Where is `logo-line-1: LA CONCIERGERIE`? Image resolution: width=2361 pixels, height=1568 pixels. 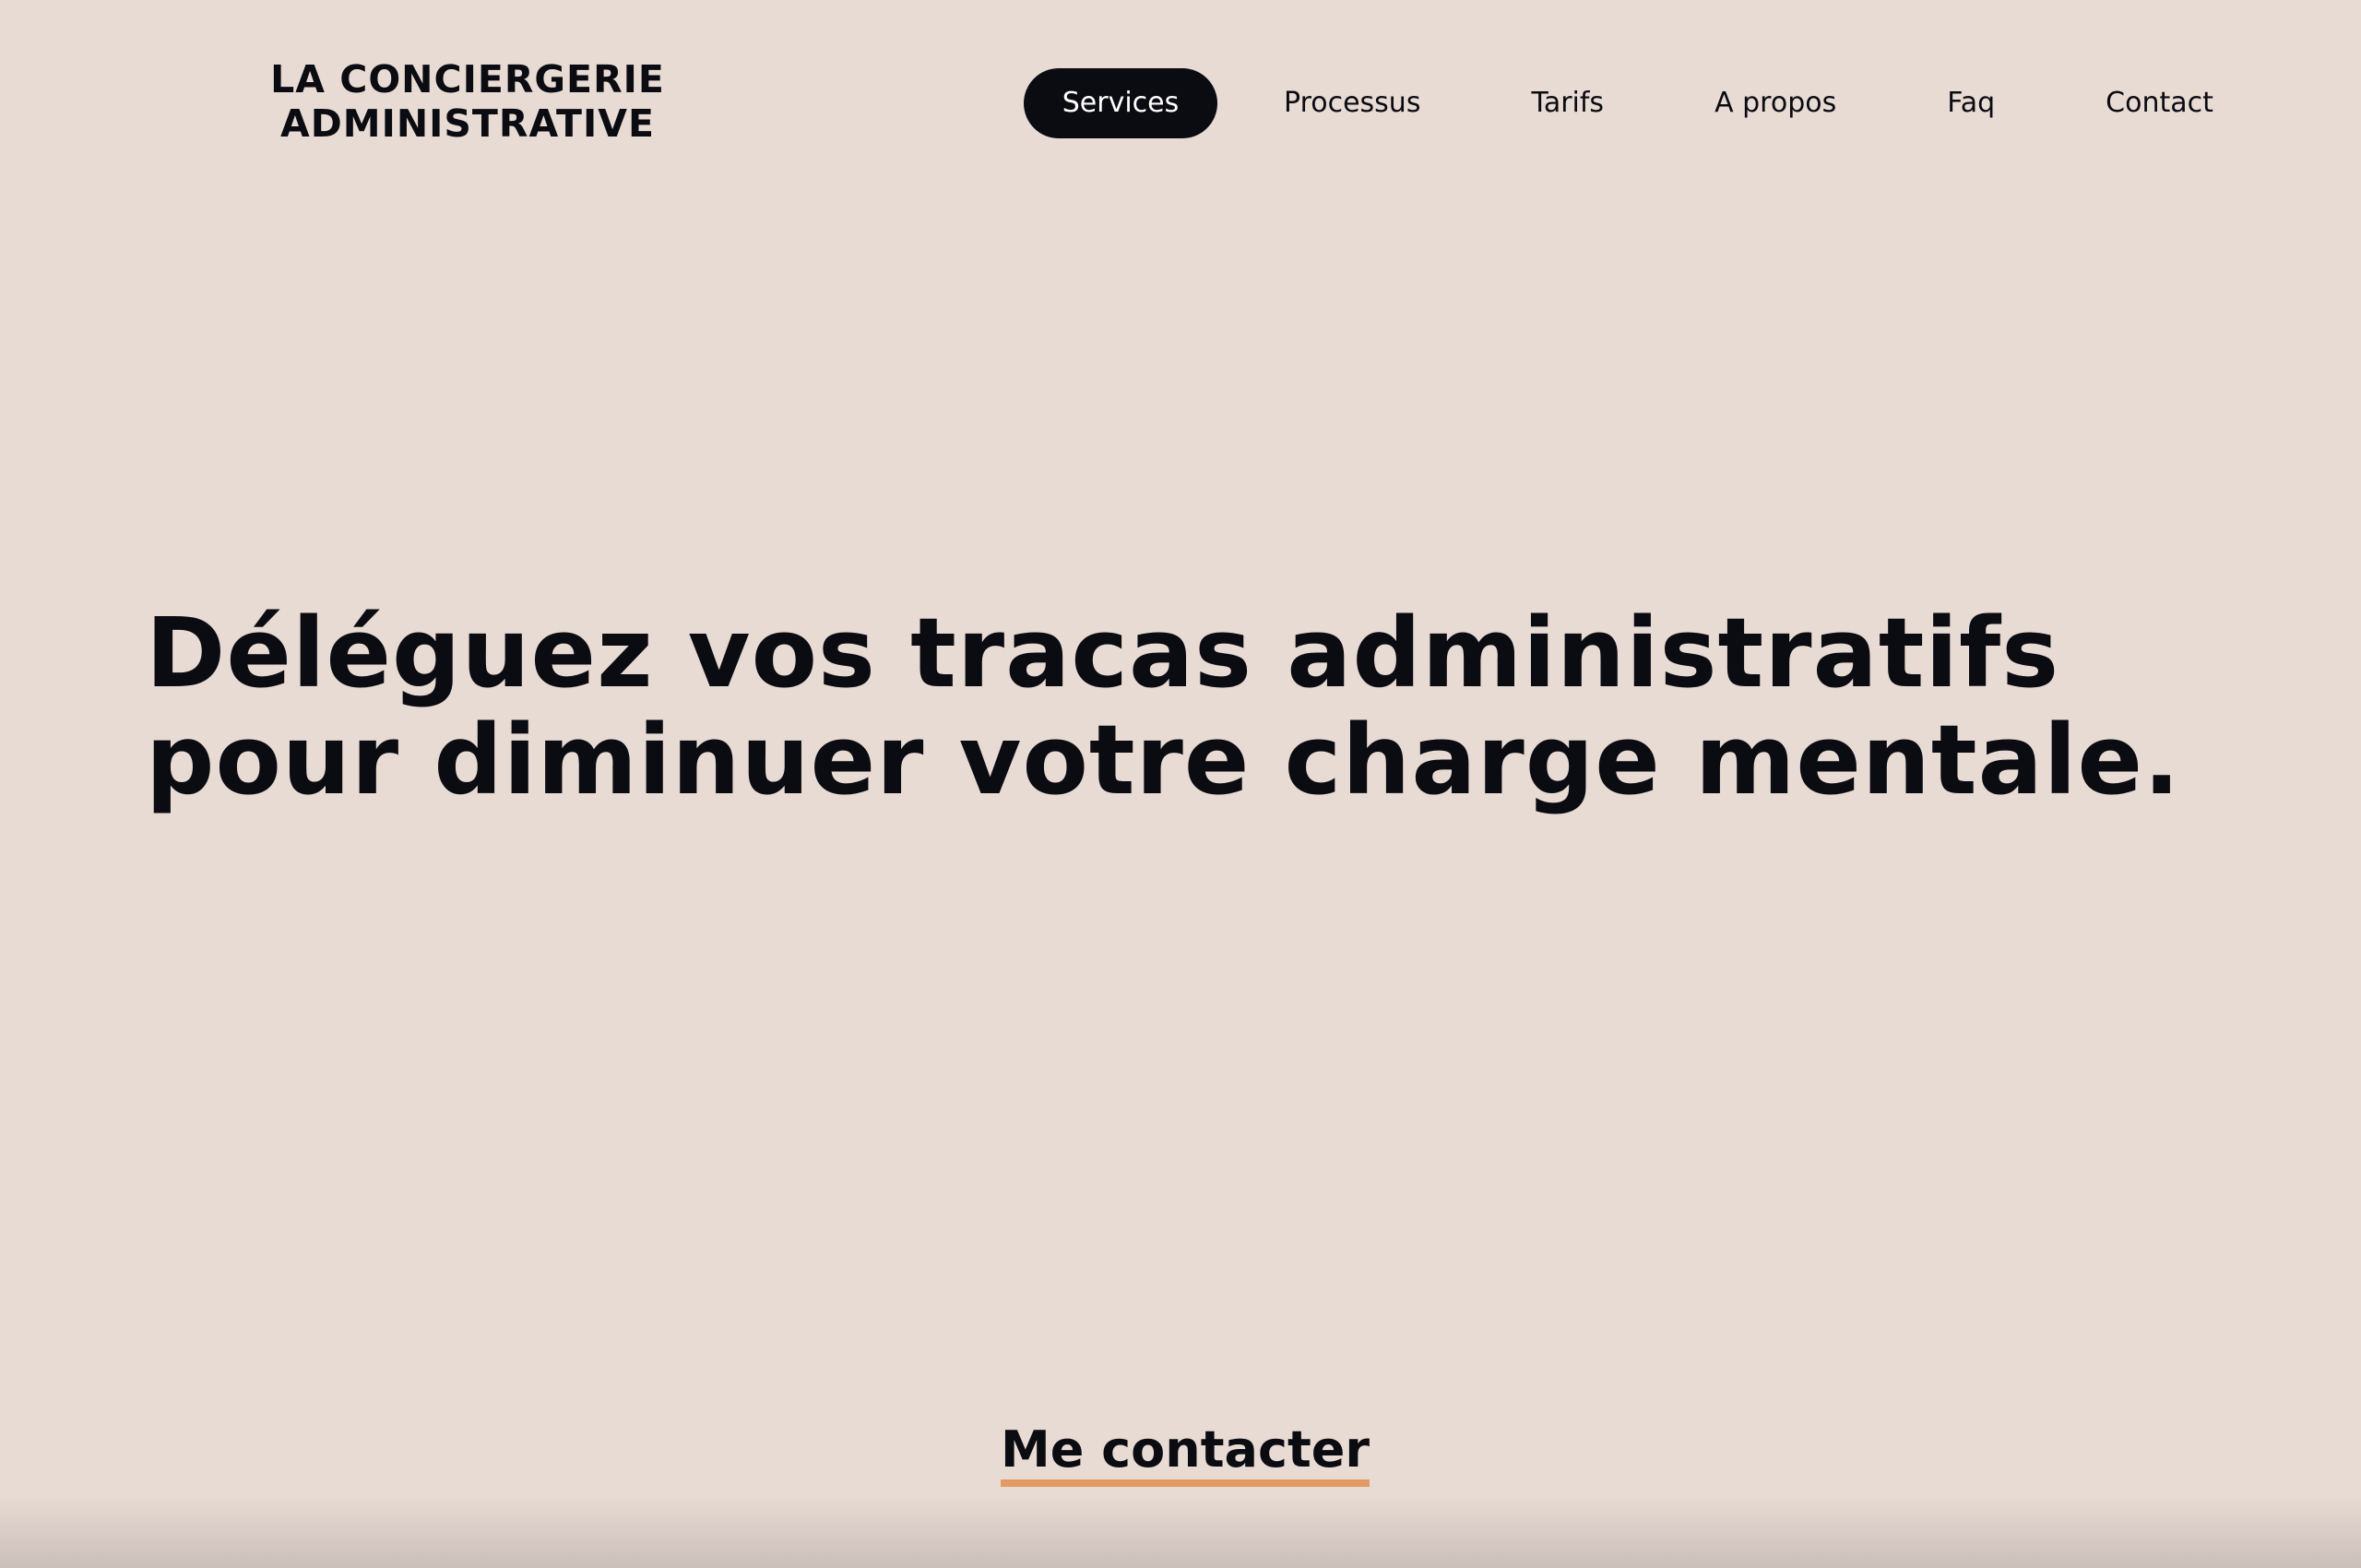 logo-line-1: LA CONCIERGERIE is located at coordinates (467, 79).